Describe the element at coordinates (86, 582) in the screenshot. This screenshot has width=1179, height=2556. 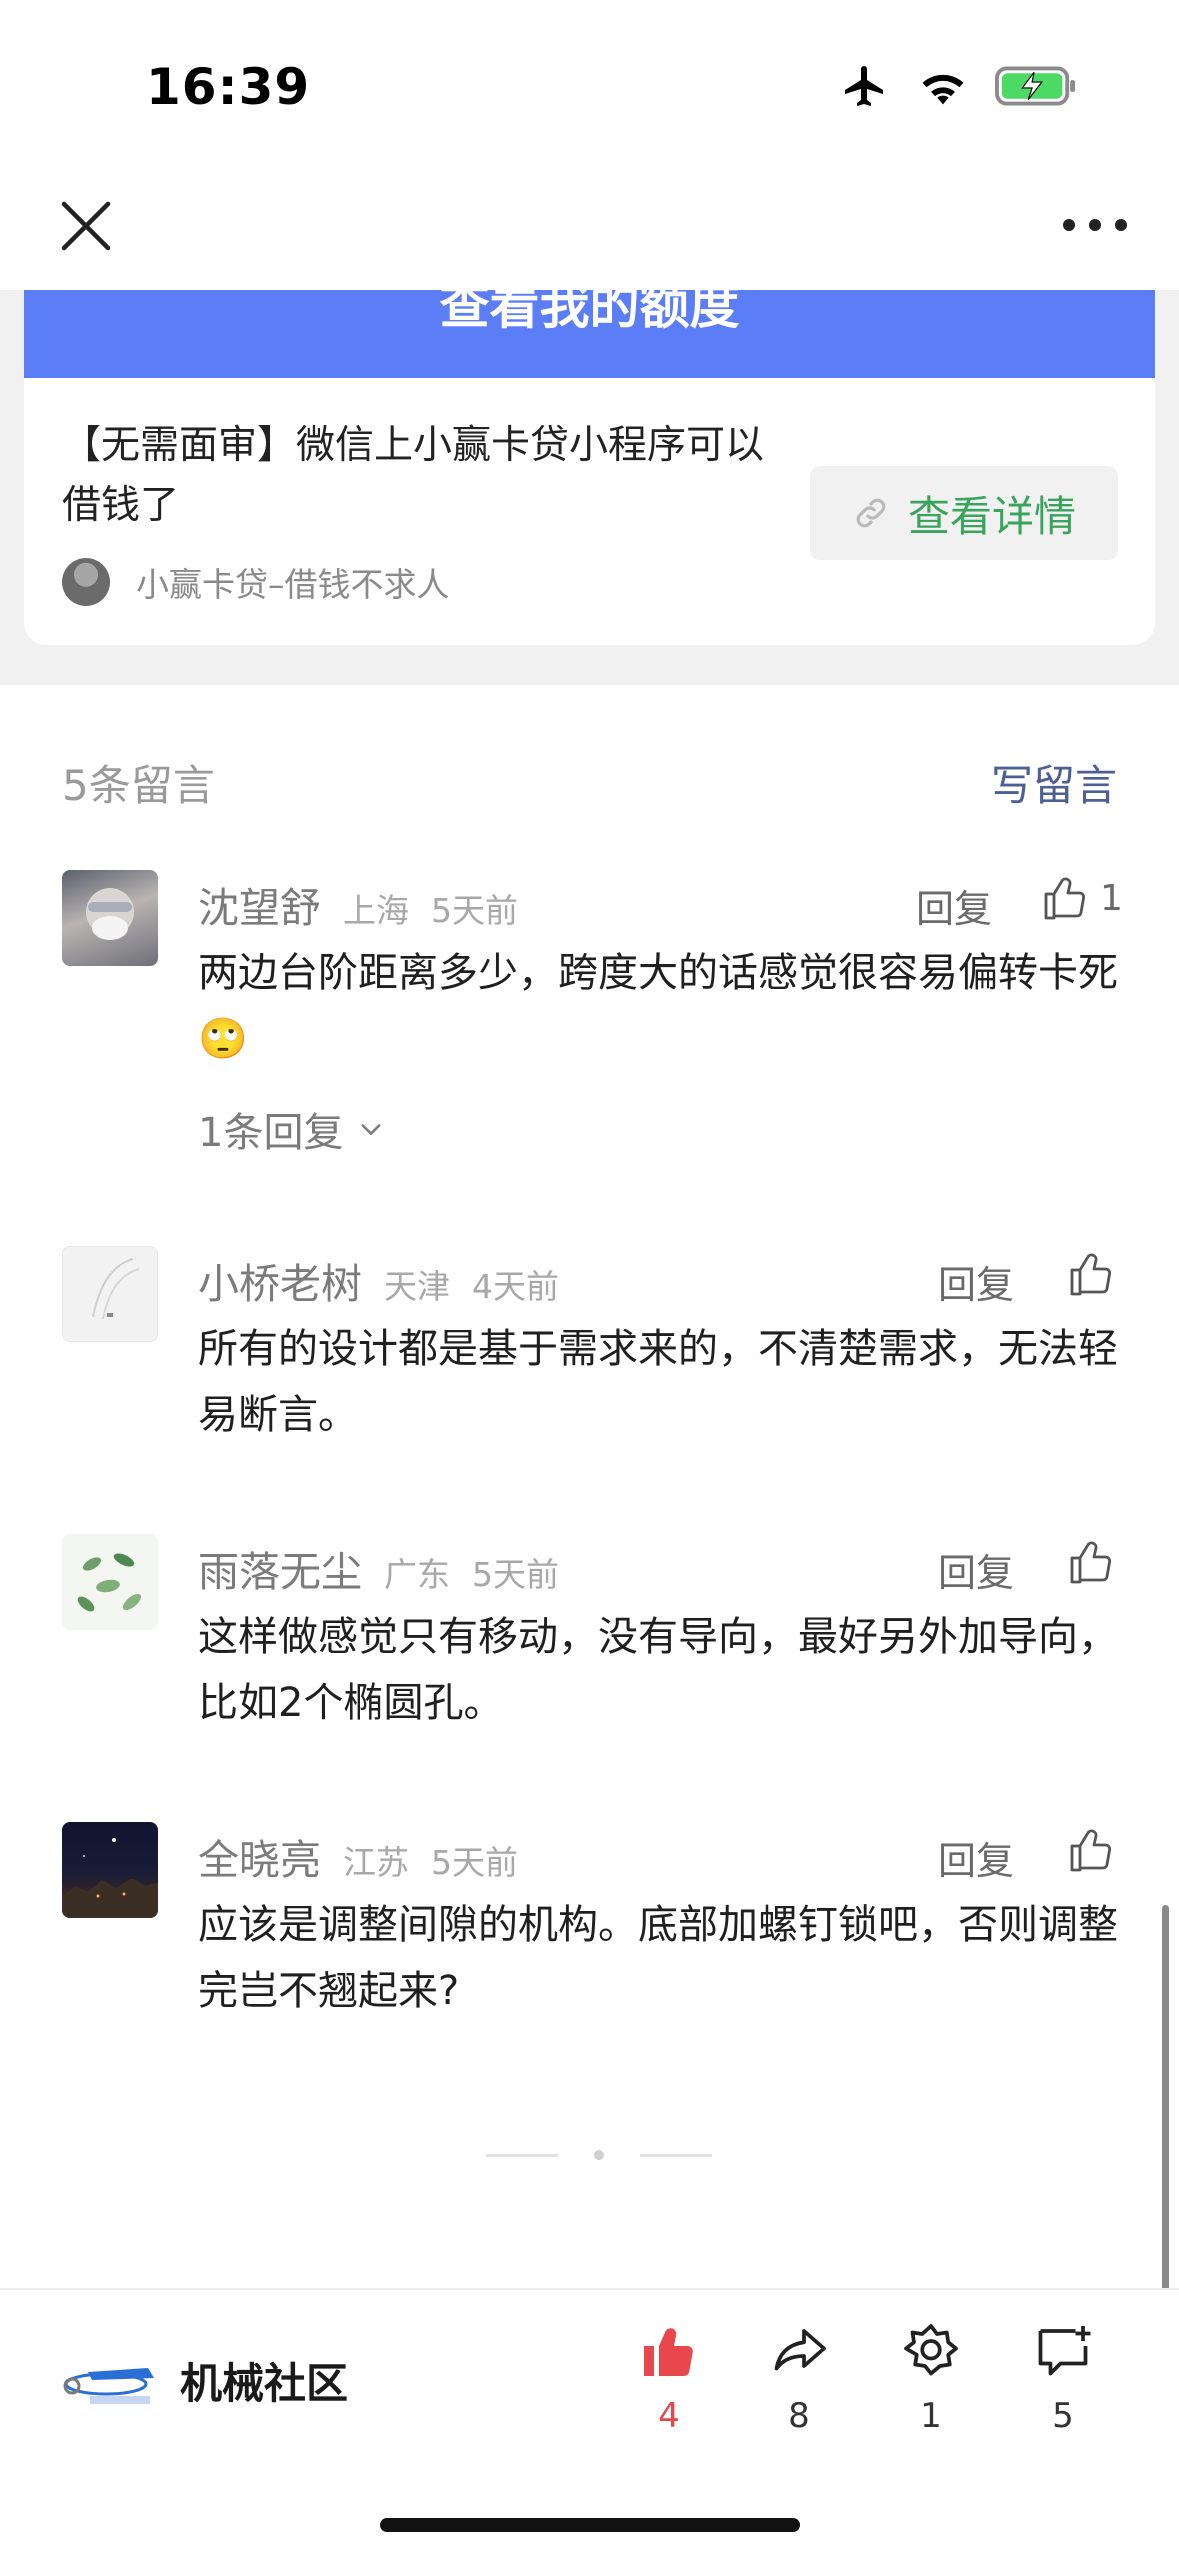
I see `ad-source-avatar` at that location.